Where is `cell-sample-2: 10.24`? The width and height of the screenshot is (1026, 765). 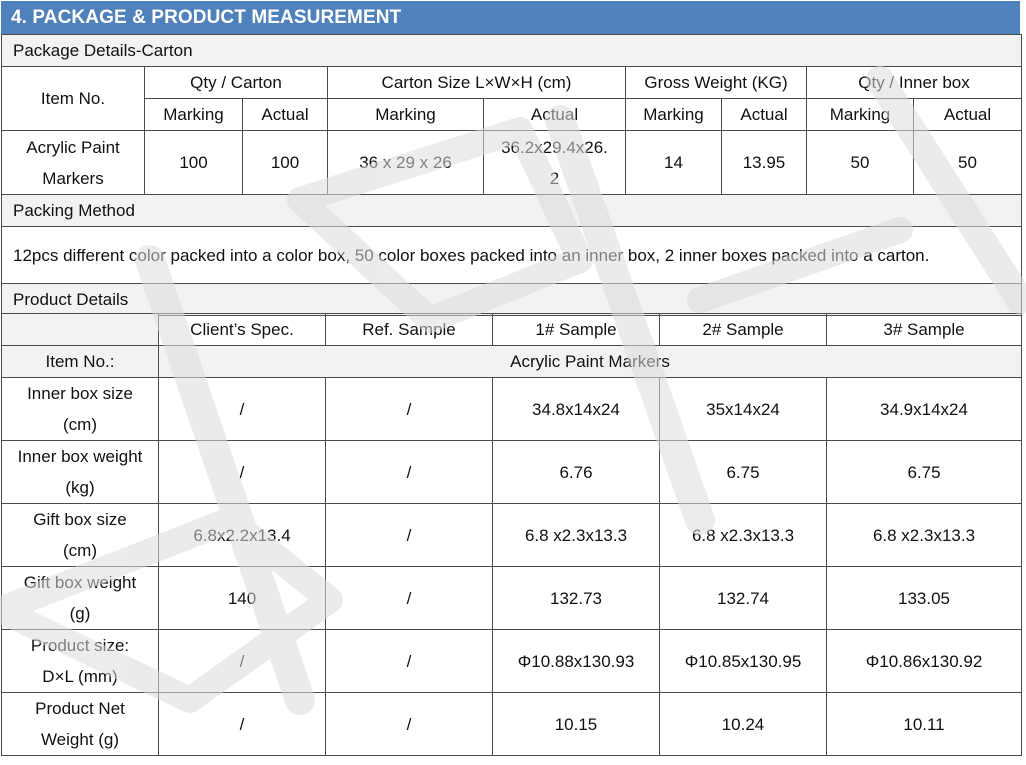 cell-sample-2: 10.24 is located at coordinates (743, 724).